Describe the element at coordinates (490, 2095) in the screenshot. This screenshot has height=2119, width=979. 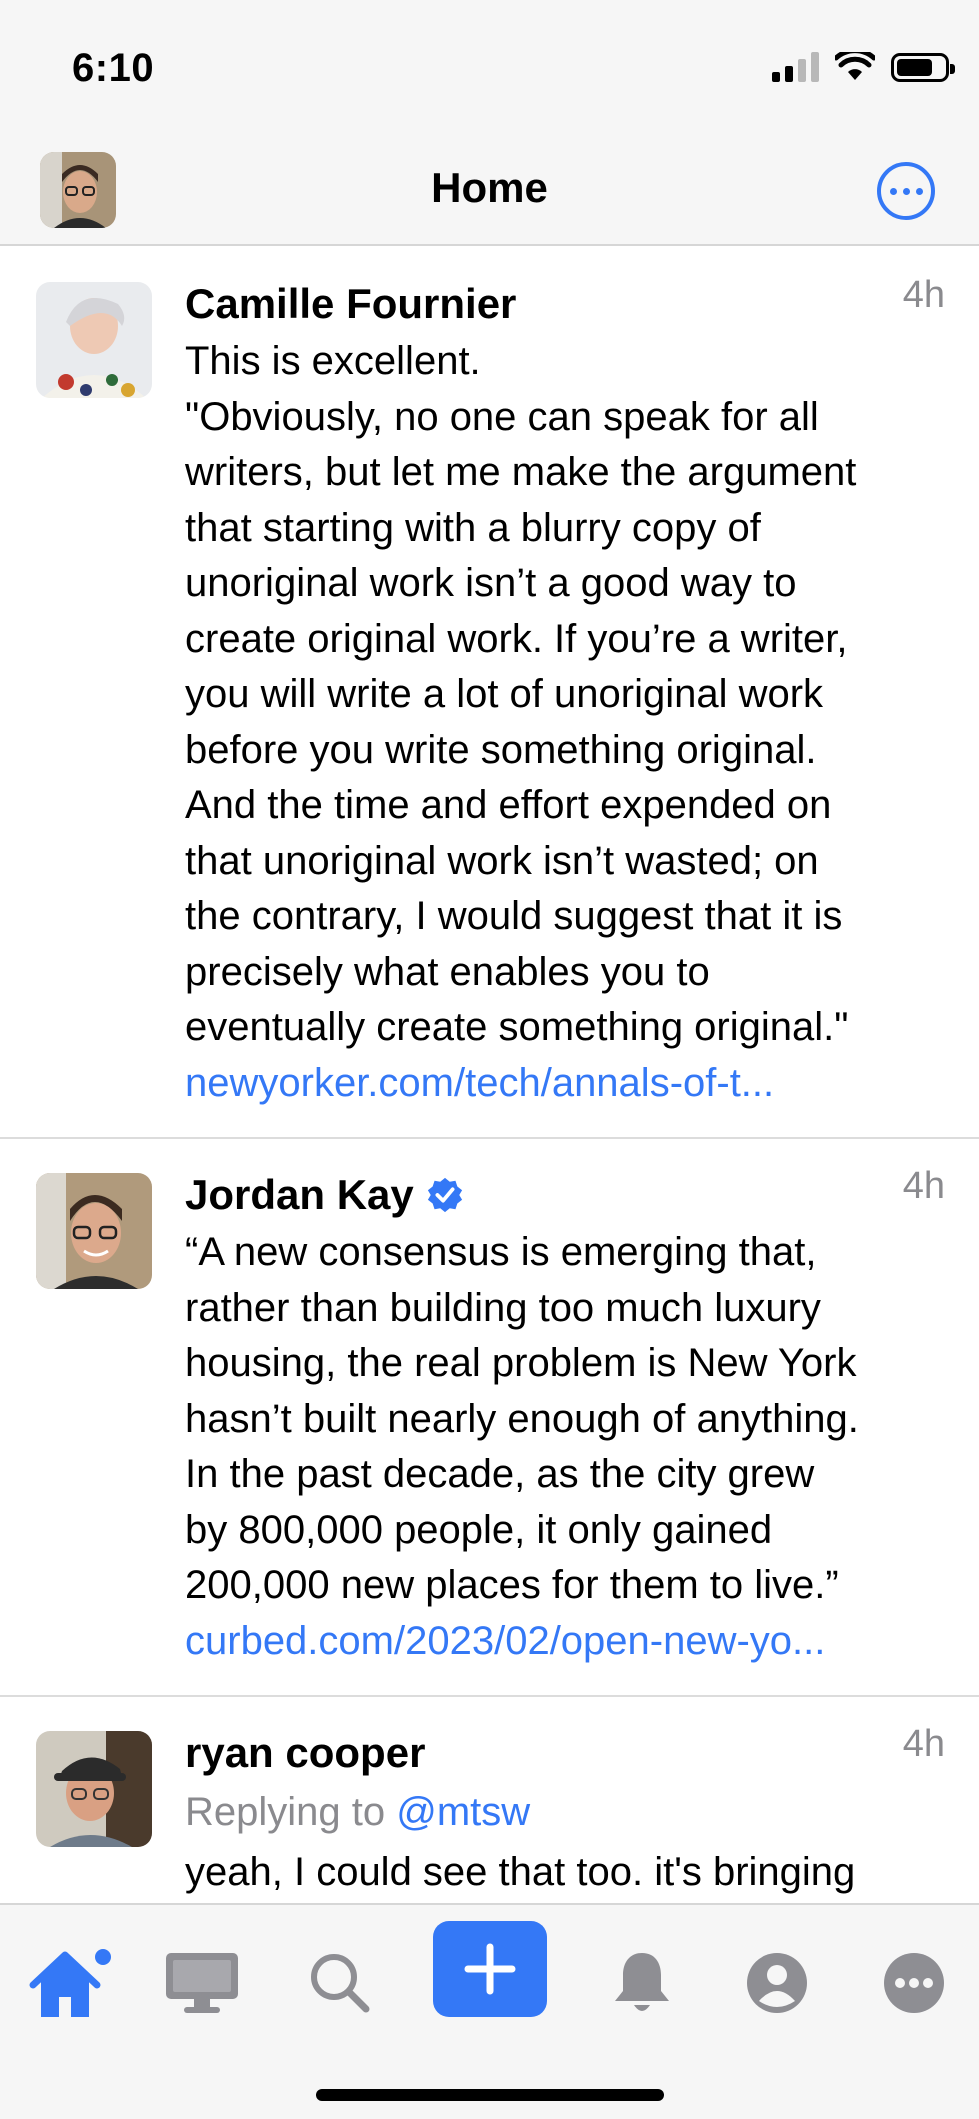
I see `home-indicator` at that location.